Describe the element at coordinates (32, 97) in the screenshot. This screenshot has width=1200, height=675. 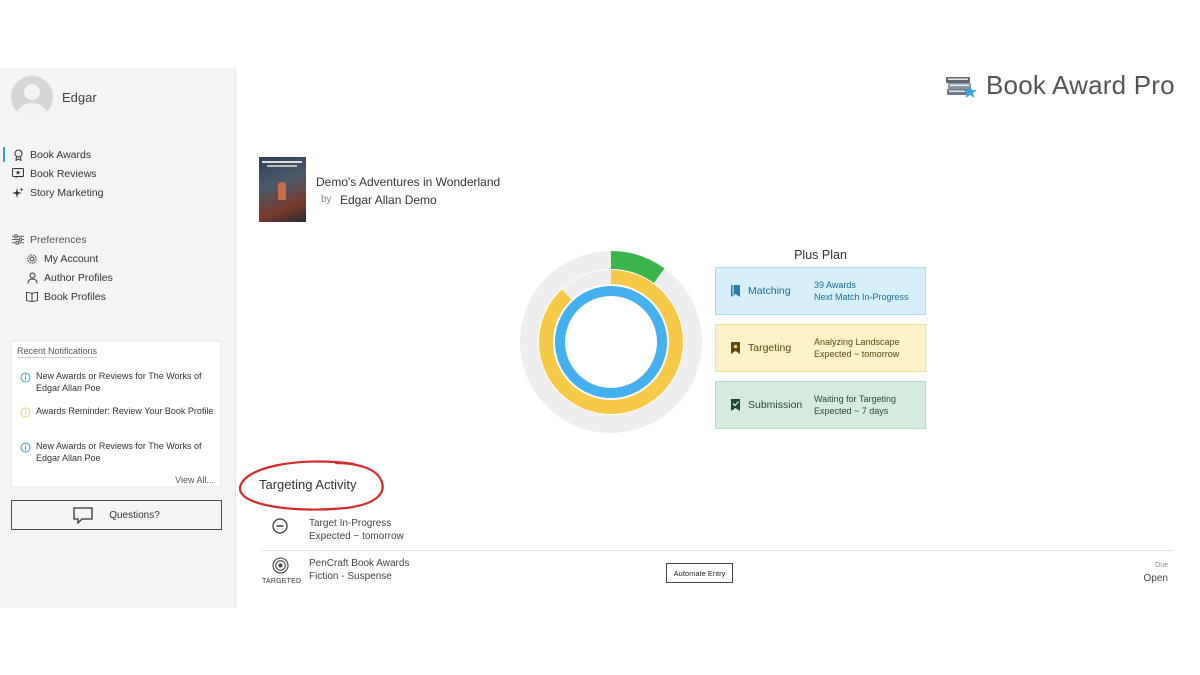
I see `avatar` at that location.